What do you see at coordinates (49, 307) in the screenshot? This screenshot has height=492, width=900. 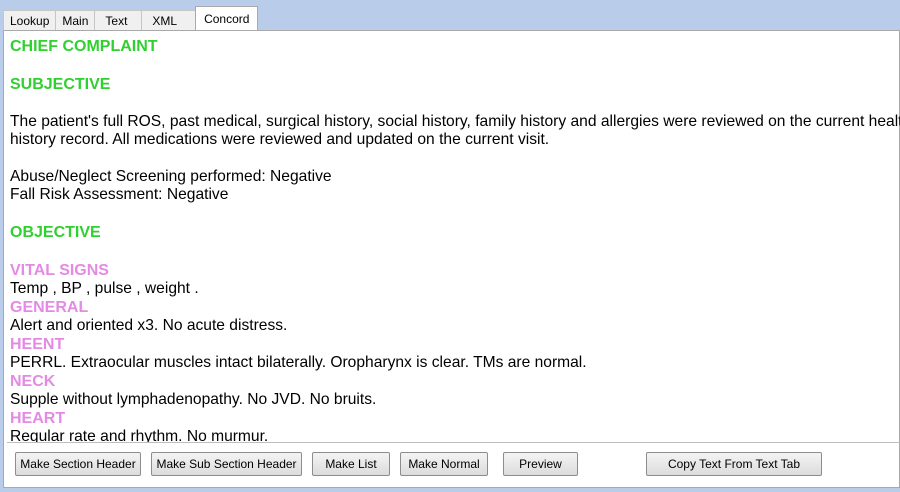 I see `sub-header-general: GENERAL` at bounding box center [49, 307].